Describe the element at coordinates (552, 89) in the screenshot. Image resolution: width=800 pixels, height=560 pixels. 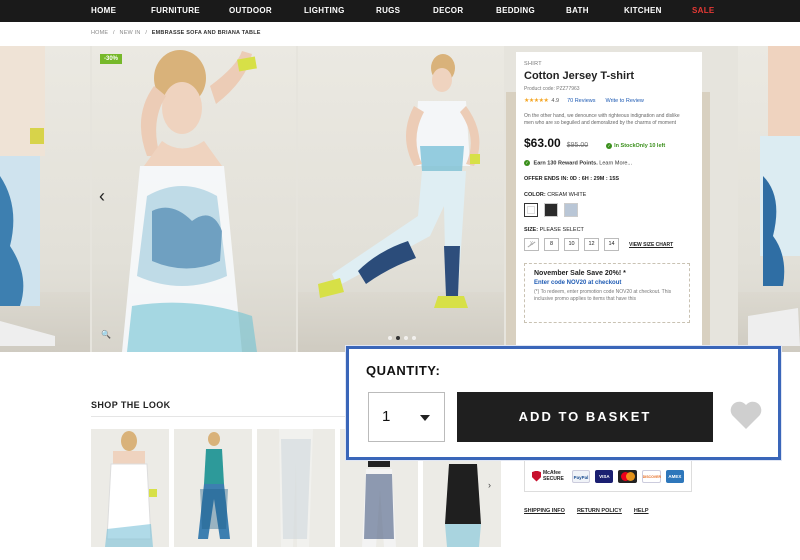
I see `product-code: Product code: PZZ77963` at that location.